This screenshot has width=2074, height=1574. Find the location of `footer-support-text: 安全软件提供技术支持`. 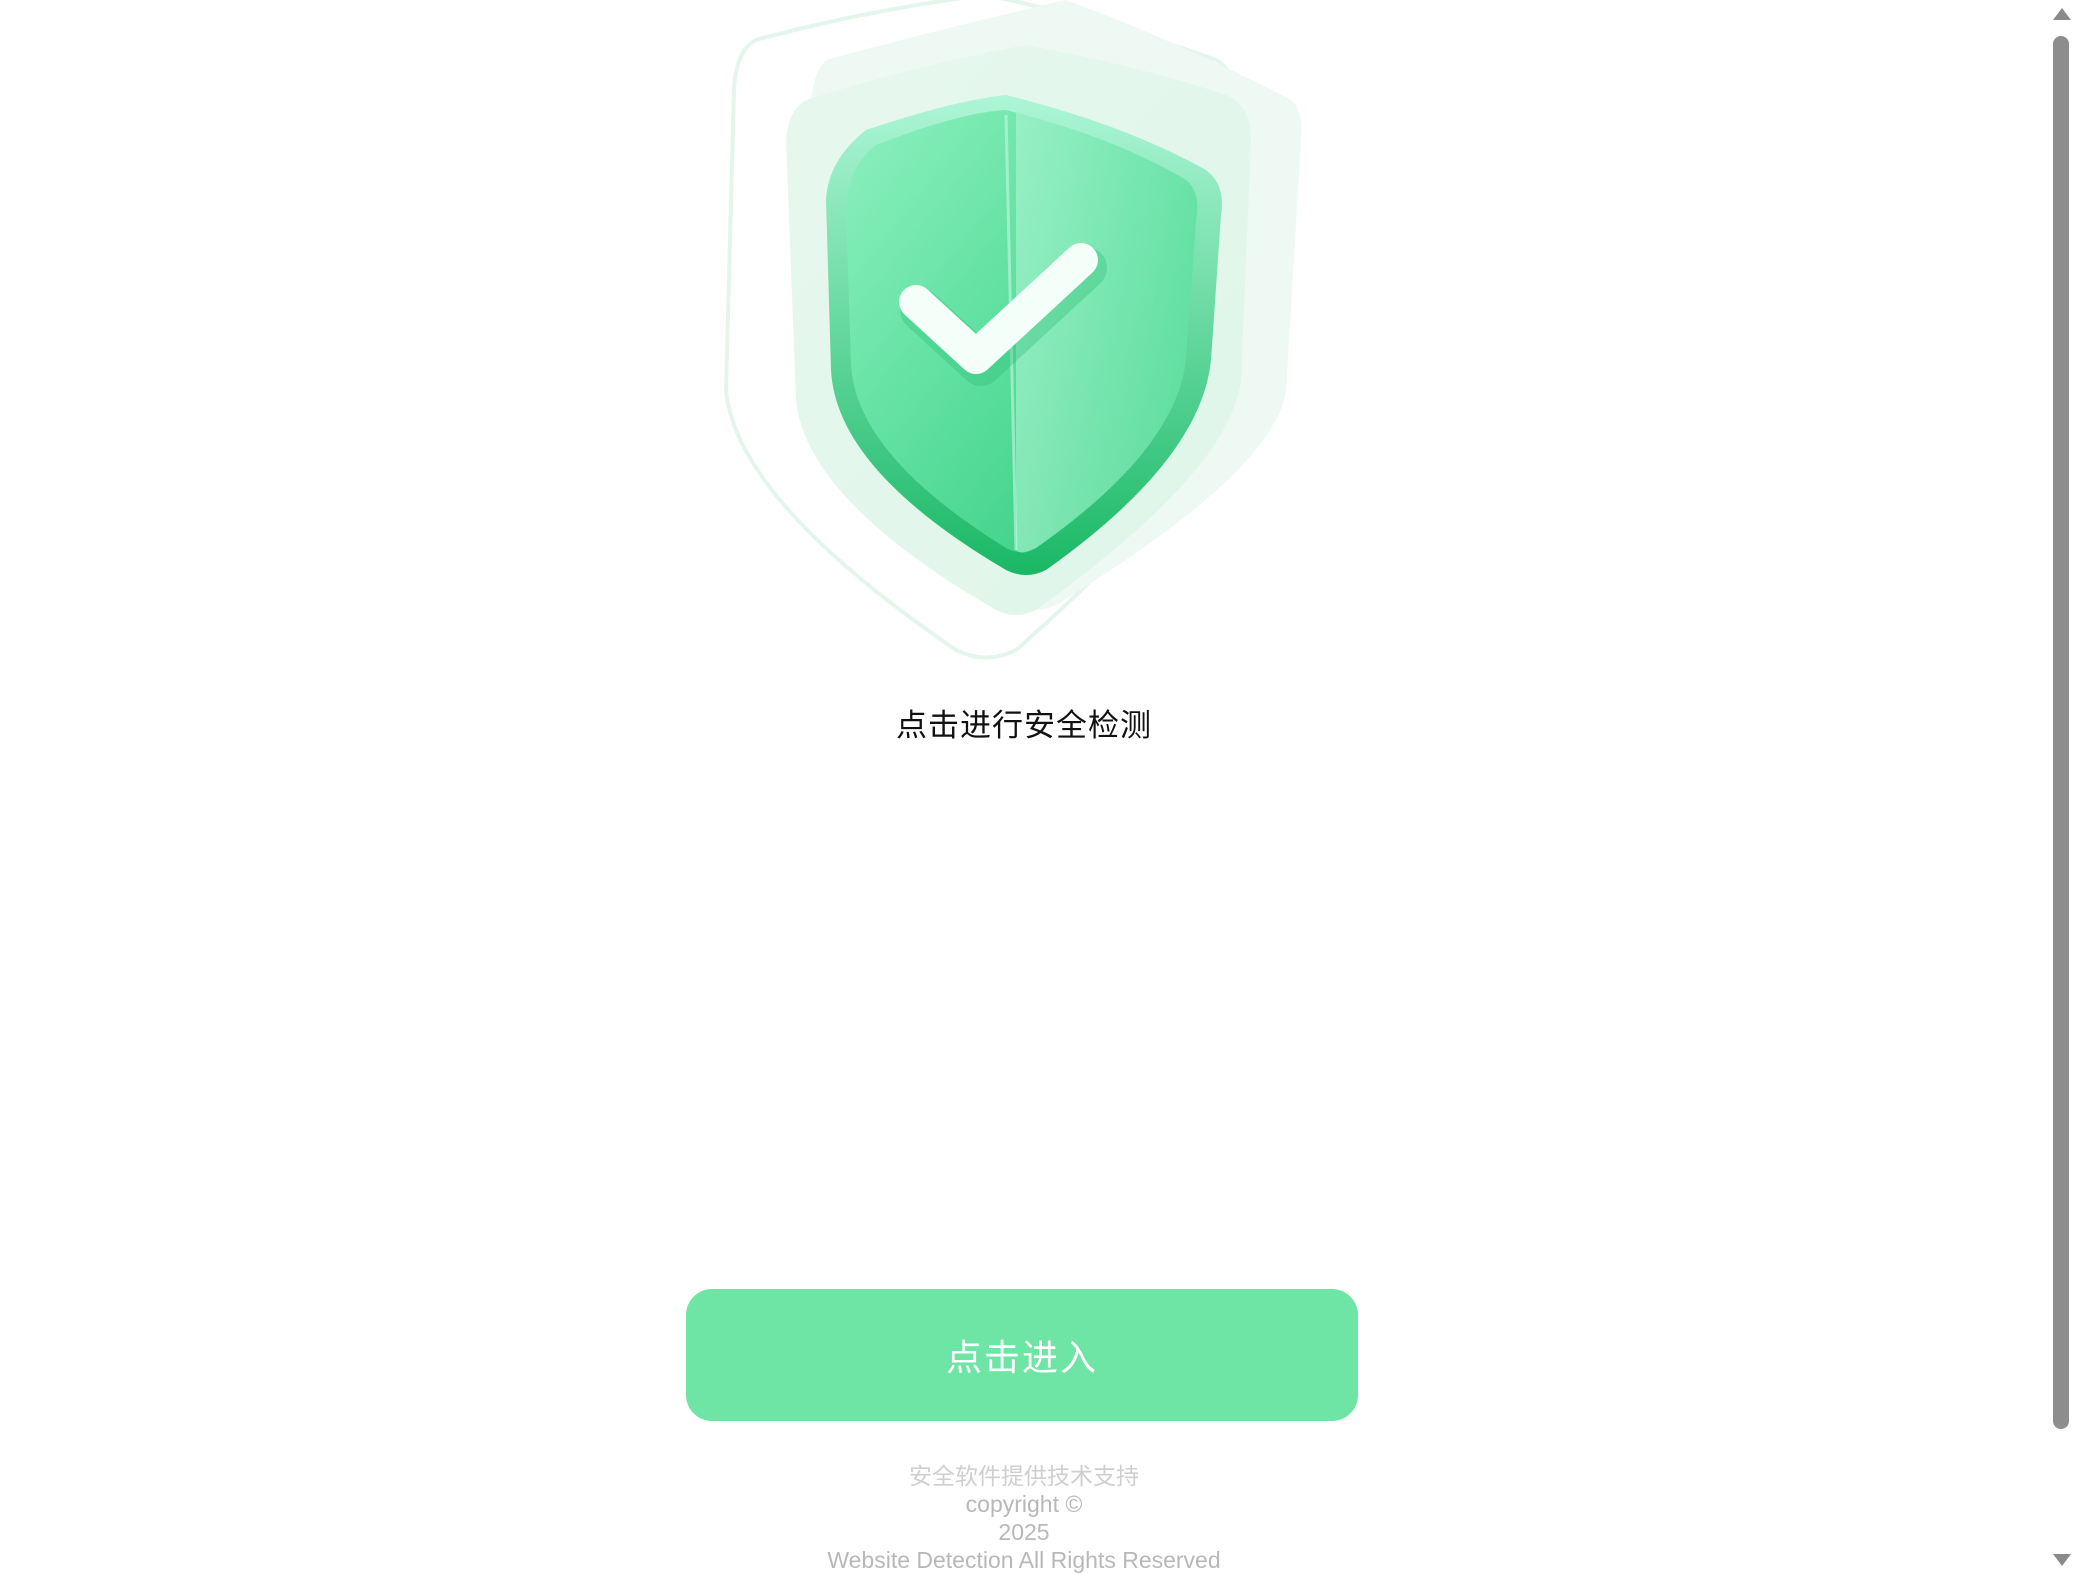

footer-support-text: 安全软件提供技术支持 is located at coordinates (1024, 1476).